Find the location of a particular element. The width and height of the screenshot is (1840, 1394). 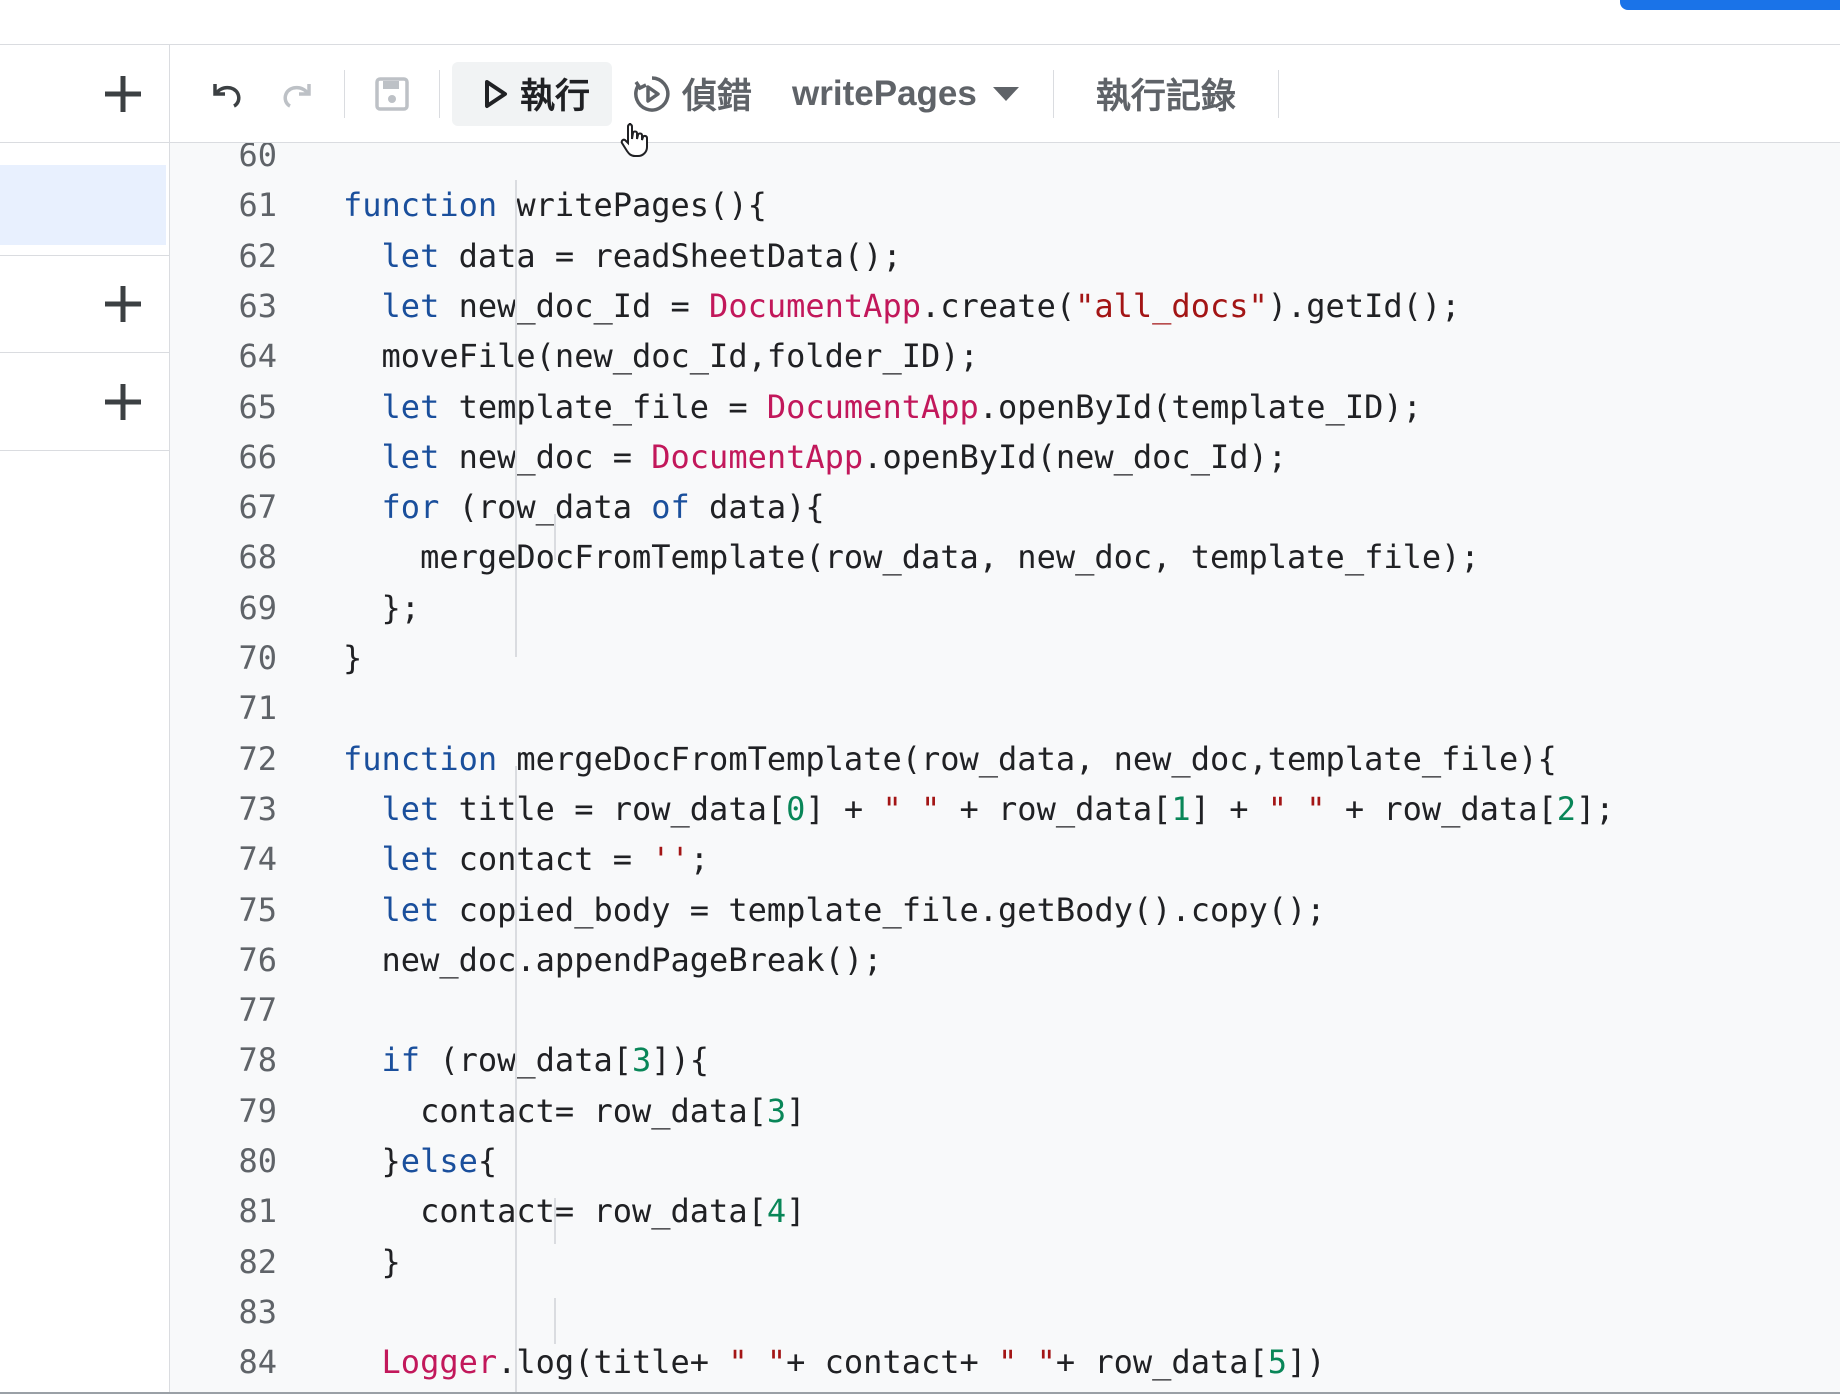

execution-log-label: 執行記錄 is located at coordinates (1165, 96).